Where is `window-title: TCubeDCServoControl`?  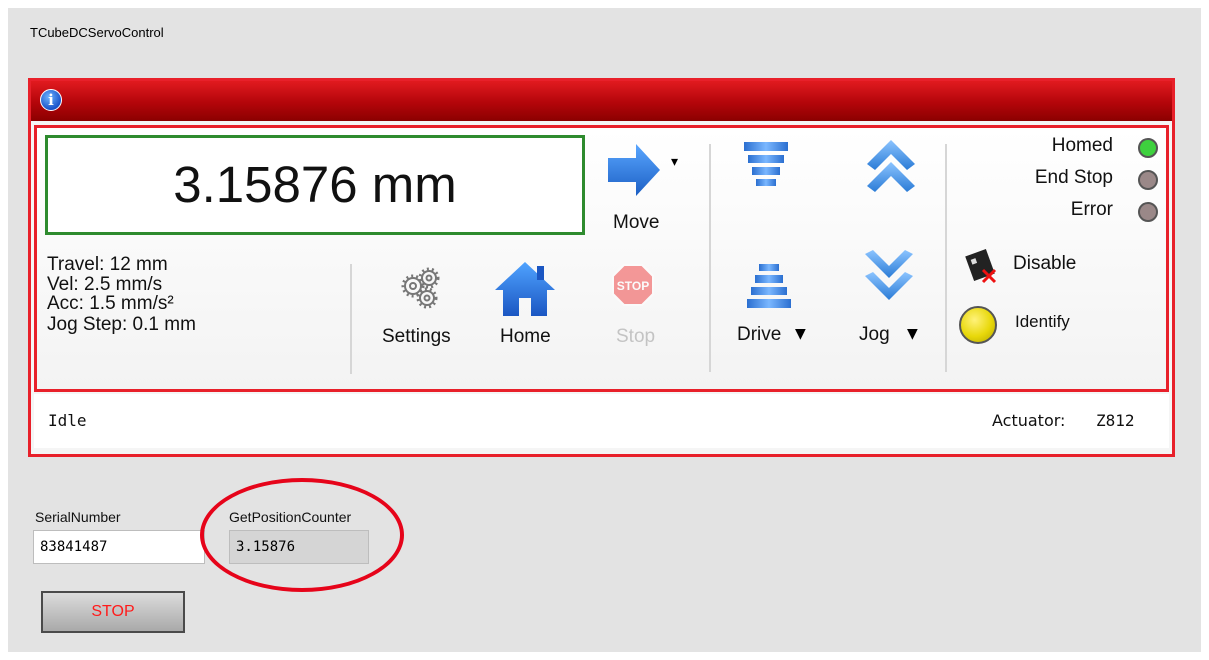 window-title: TCubeDCServoControl is located at coordinates (97, 32).